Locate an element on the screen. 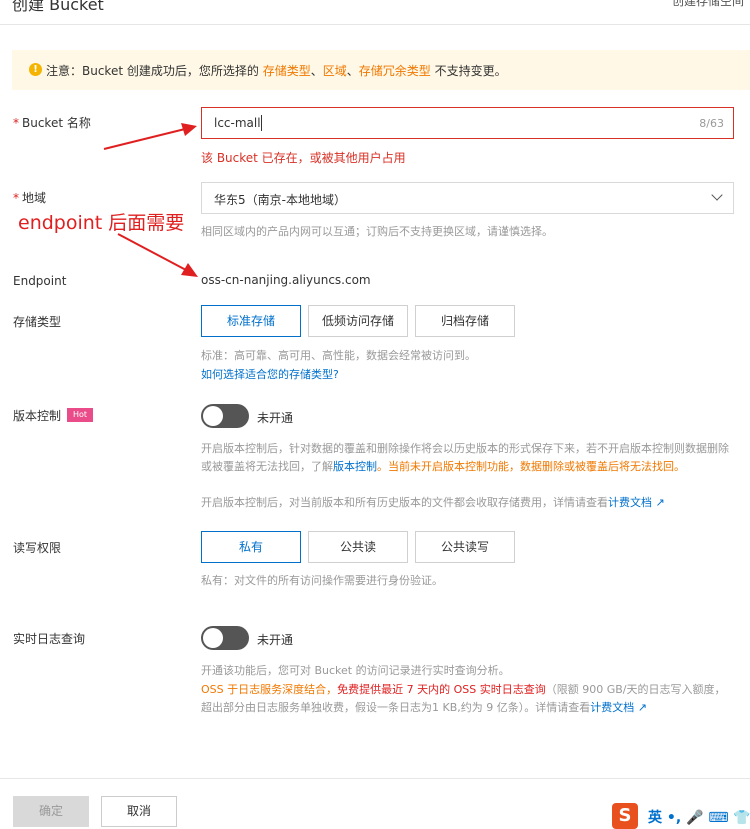 The width and height of the screenshot is (750, 829). versioning-doc-link: 版本控制 is located at coordinates (355, 466).